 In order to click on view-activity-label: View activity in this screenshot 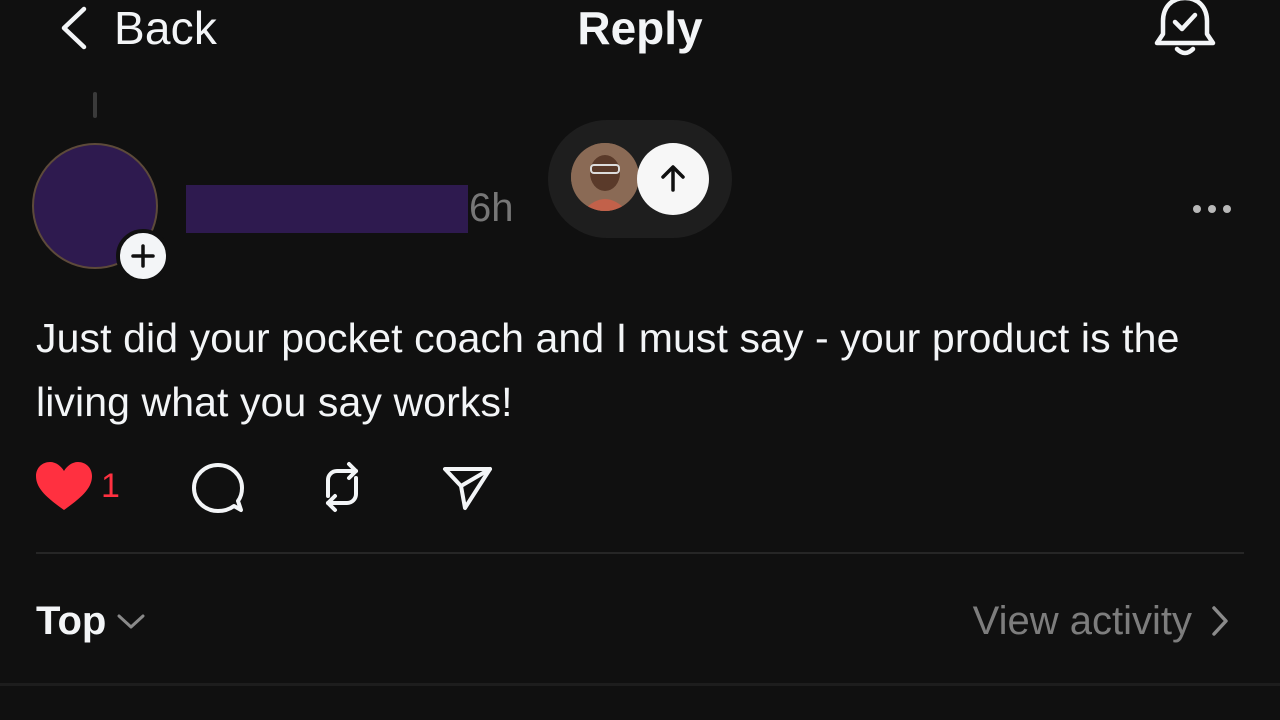, I will do `click(1082, 620)`.